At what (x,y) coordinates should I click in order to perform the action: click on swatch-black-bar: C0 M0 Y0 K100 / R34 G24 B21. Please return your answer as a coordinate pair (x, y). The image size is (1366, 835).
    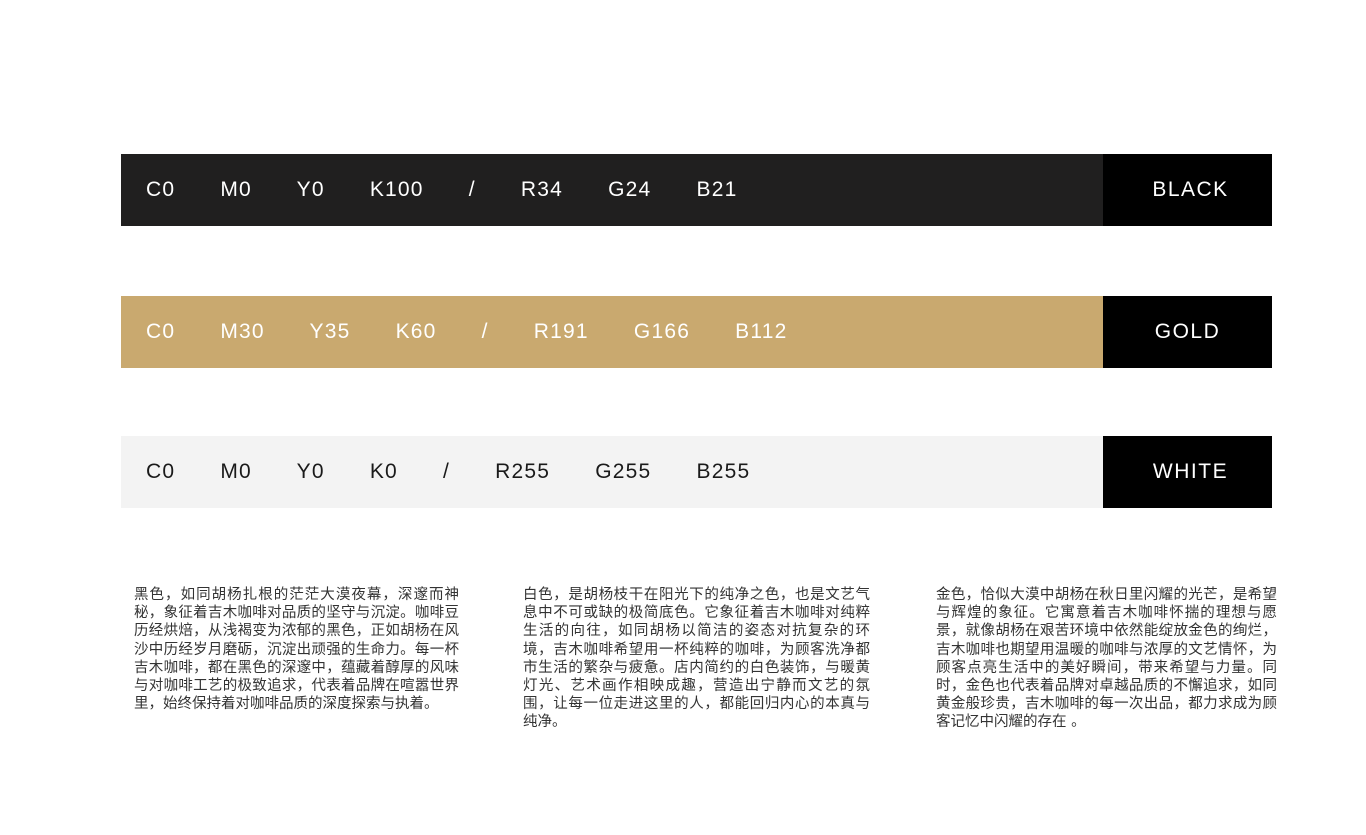
    Looking at the image, I should click on (612, 190).